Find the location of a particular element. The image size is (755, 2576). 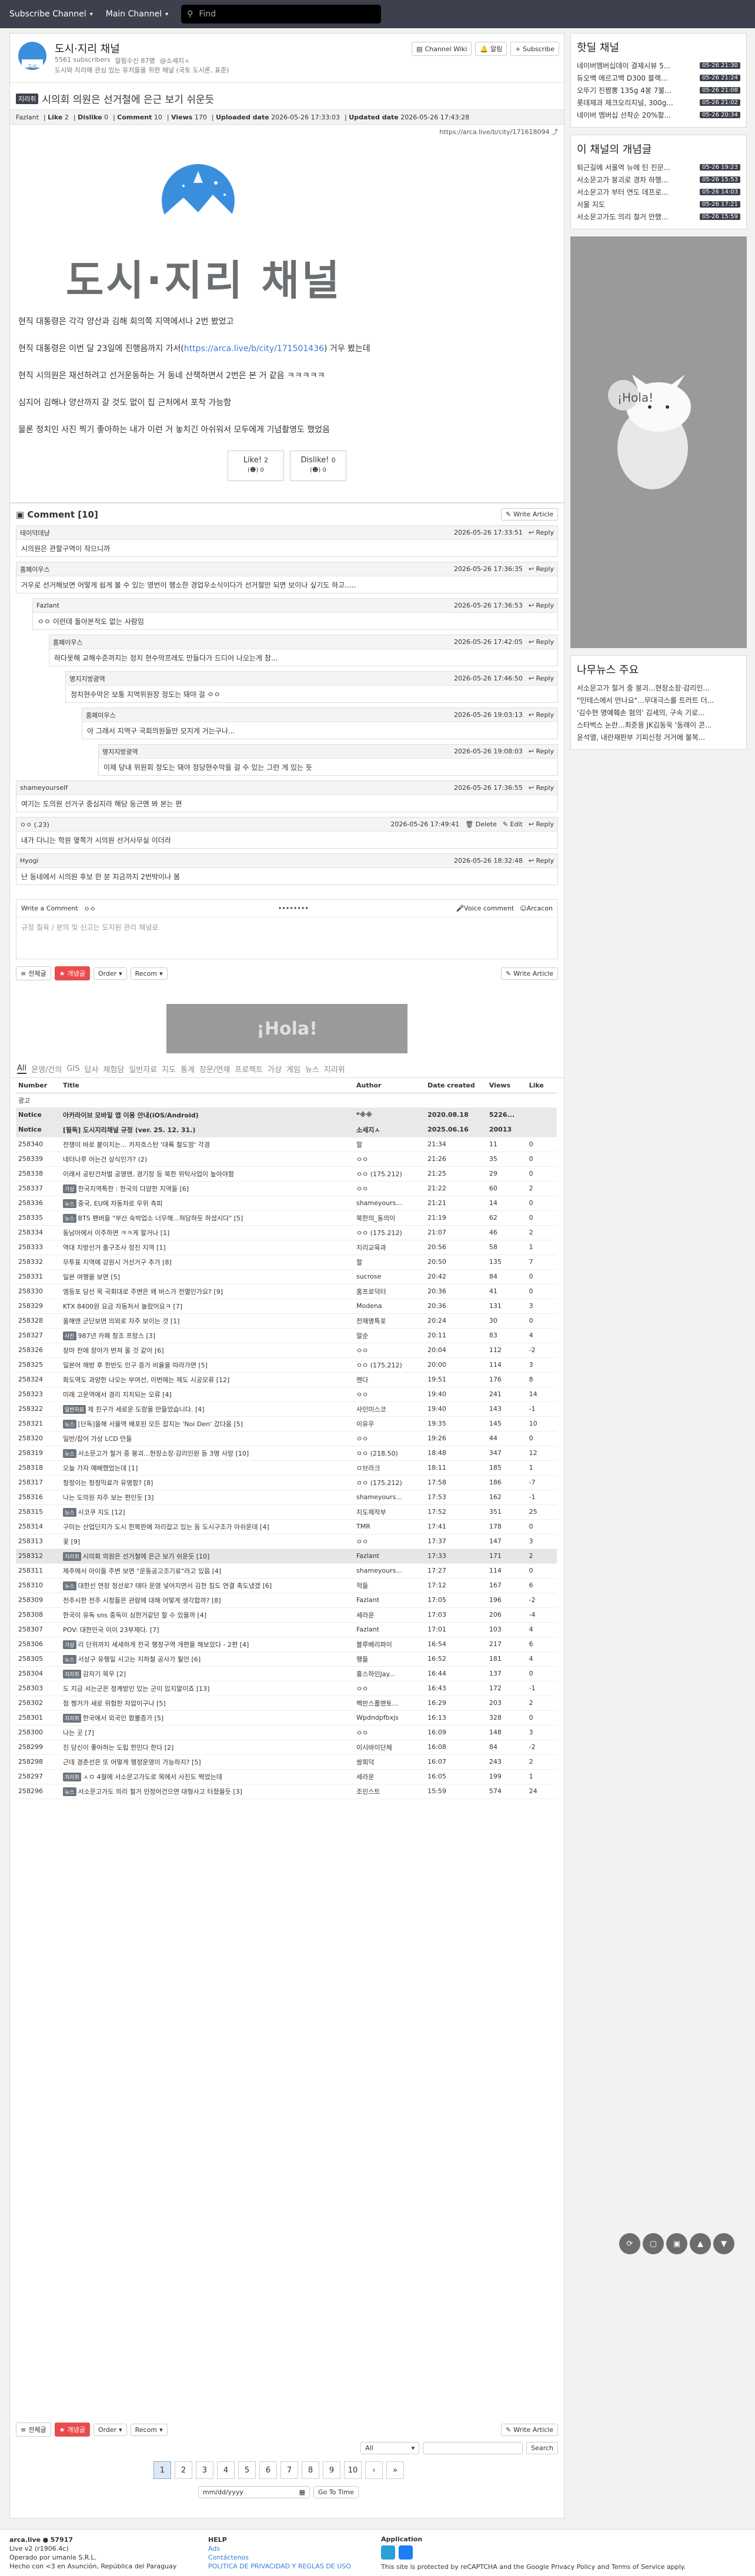

row-title: 가상 한국지역특한 : 한국의 다양한 지역들 [6] is located at coordinates (207, 1188).